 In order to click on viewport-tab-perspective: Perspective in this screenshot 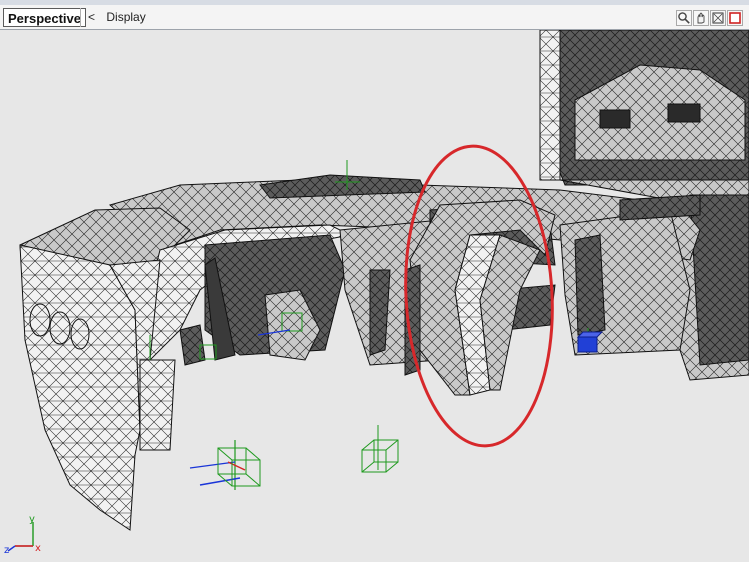, I will do `click(44, 17)`.